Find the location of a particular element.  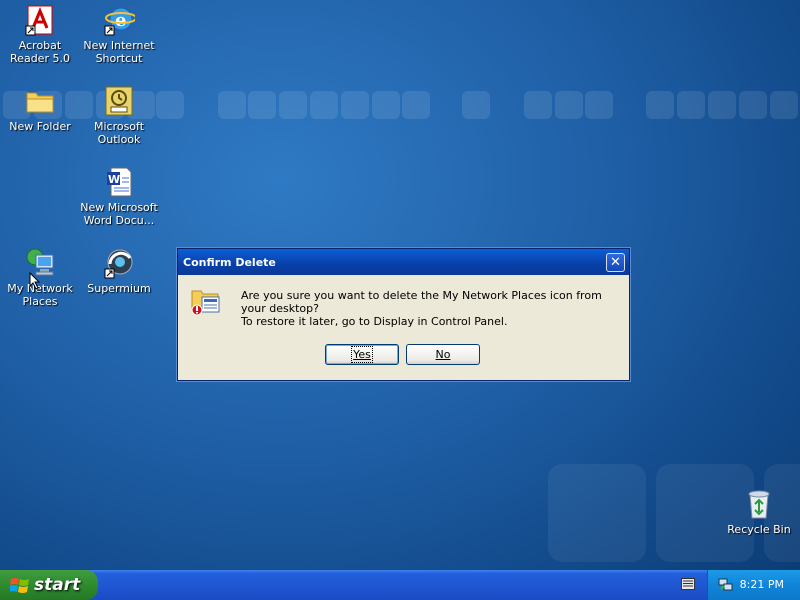

word-document-icon: W is located at coordinates (119, 182).